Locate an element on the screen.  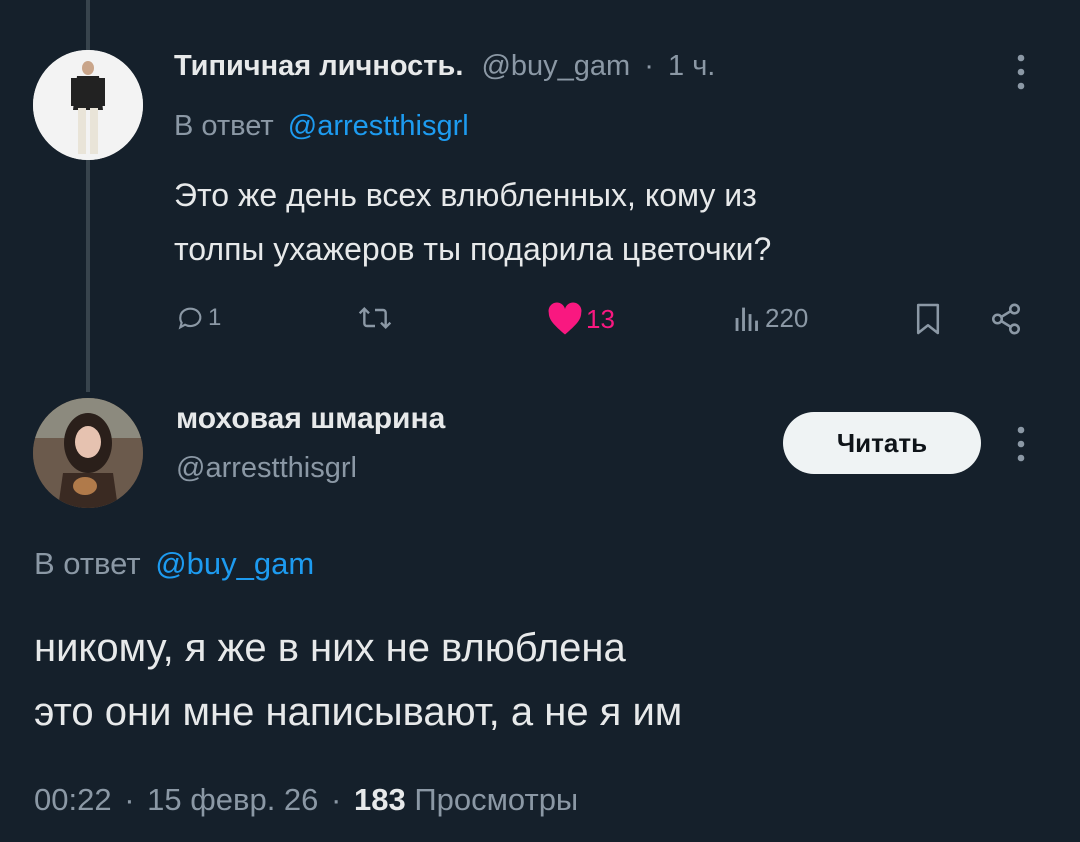
tweet-text-line: Это же день всех влюбленных, кому из is located at coordinates (465, 195).